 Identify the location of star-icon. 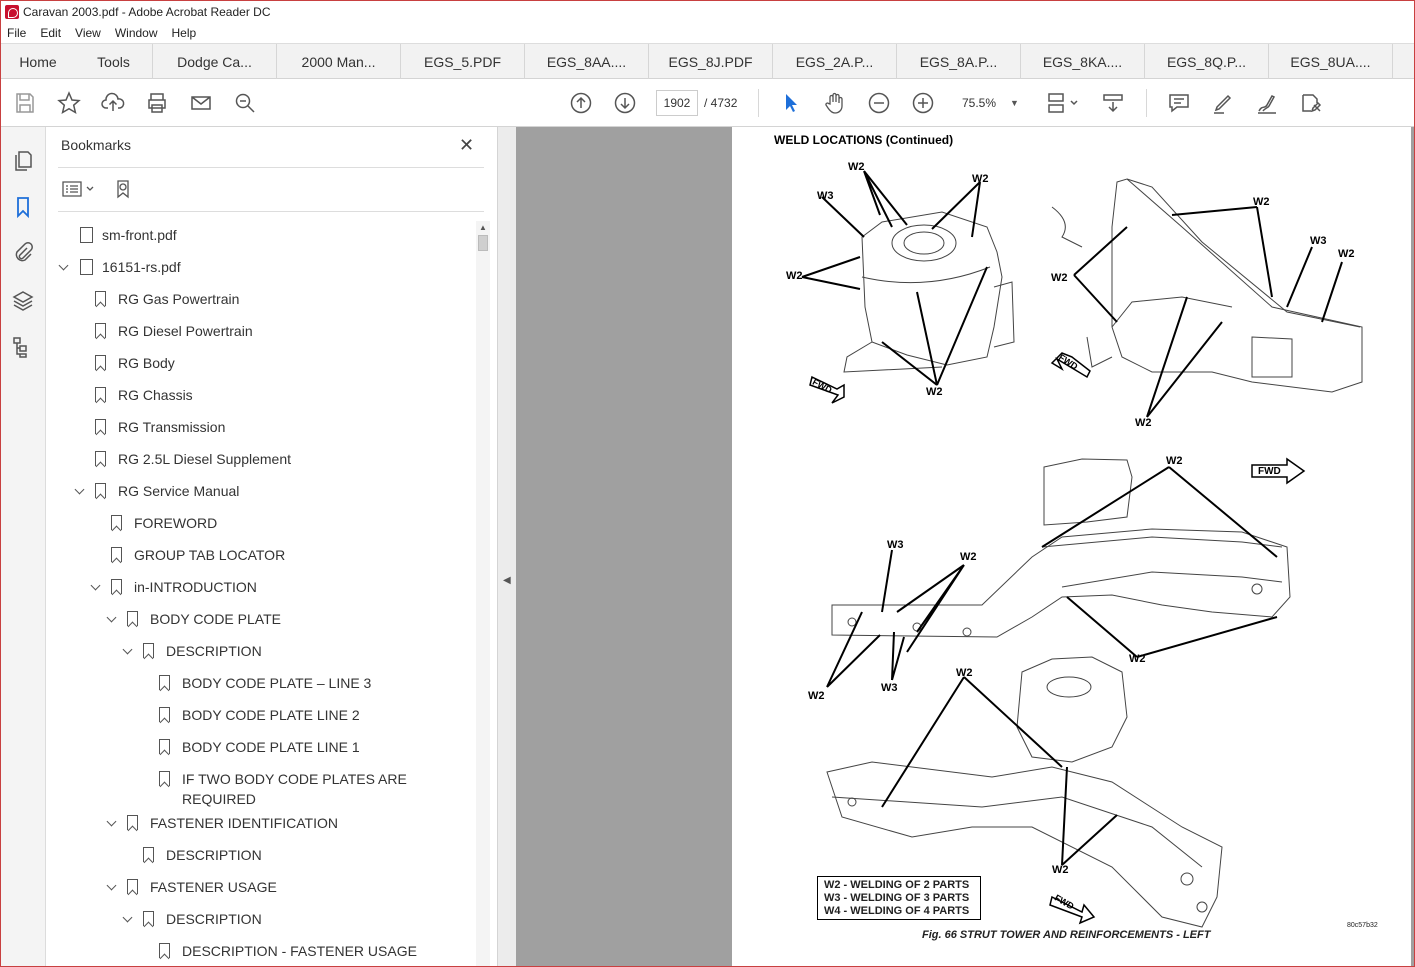
(69, 103).